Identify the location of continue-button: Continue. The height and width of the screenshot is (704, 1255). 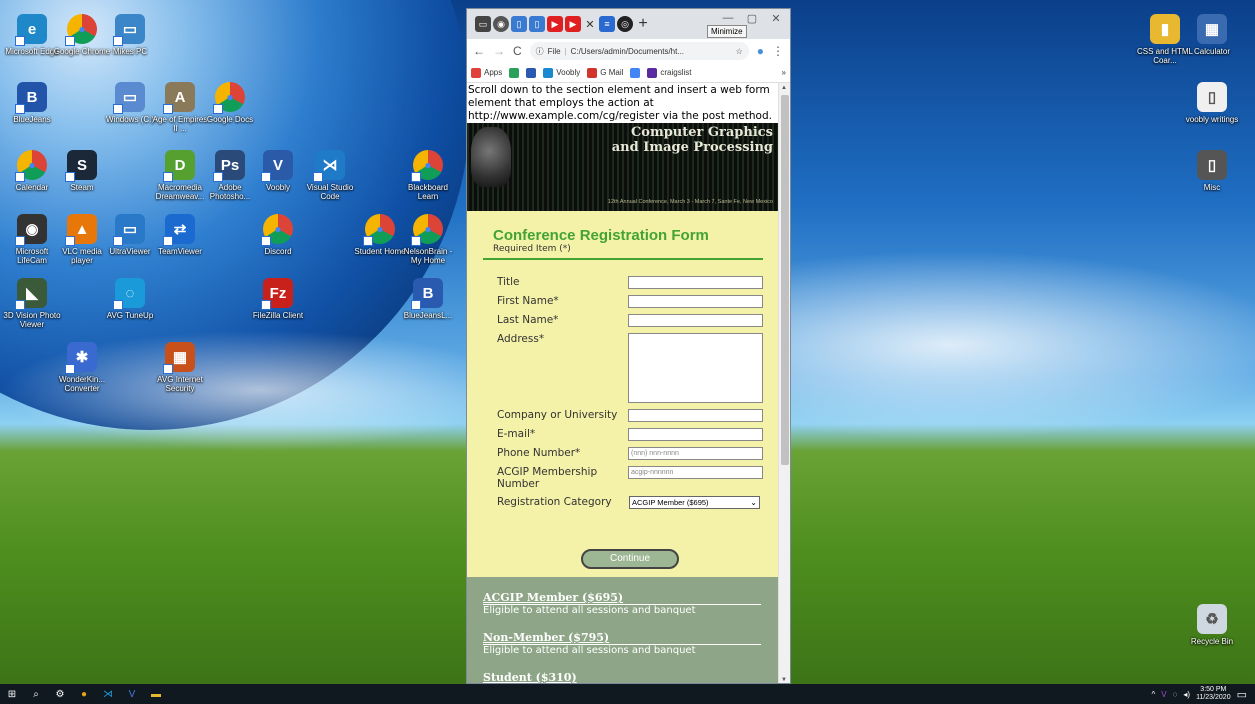
(630, 559).